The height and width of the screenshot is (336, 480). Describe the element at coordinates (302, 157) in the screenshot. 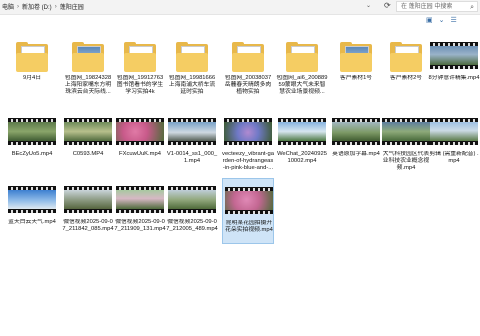

I see `file-name-label: WeChat_2024092510002.mp4` at that location.